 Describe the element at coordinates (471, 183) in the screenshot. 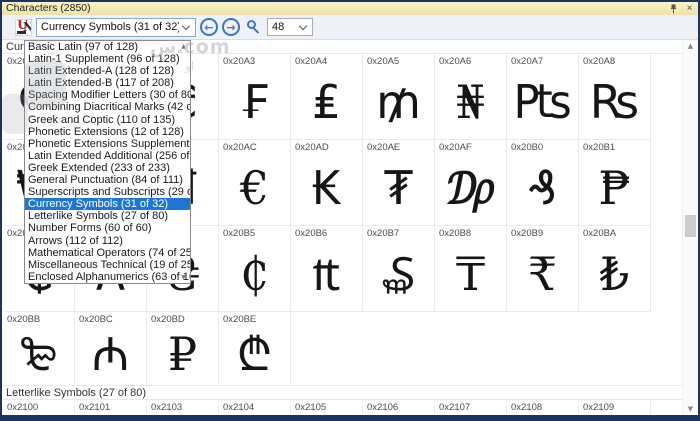

I see `char-cell: 0x20AF ₯` at that location.